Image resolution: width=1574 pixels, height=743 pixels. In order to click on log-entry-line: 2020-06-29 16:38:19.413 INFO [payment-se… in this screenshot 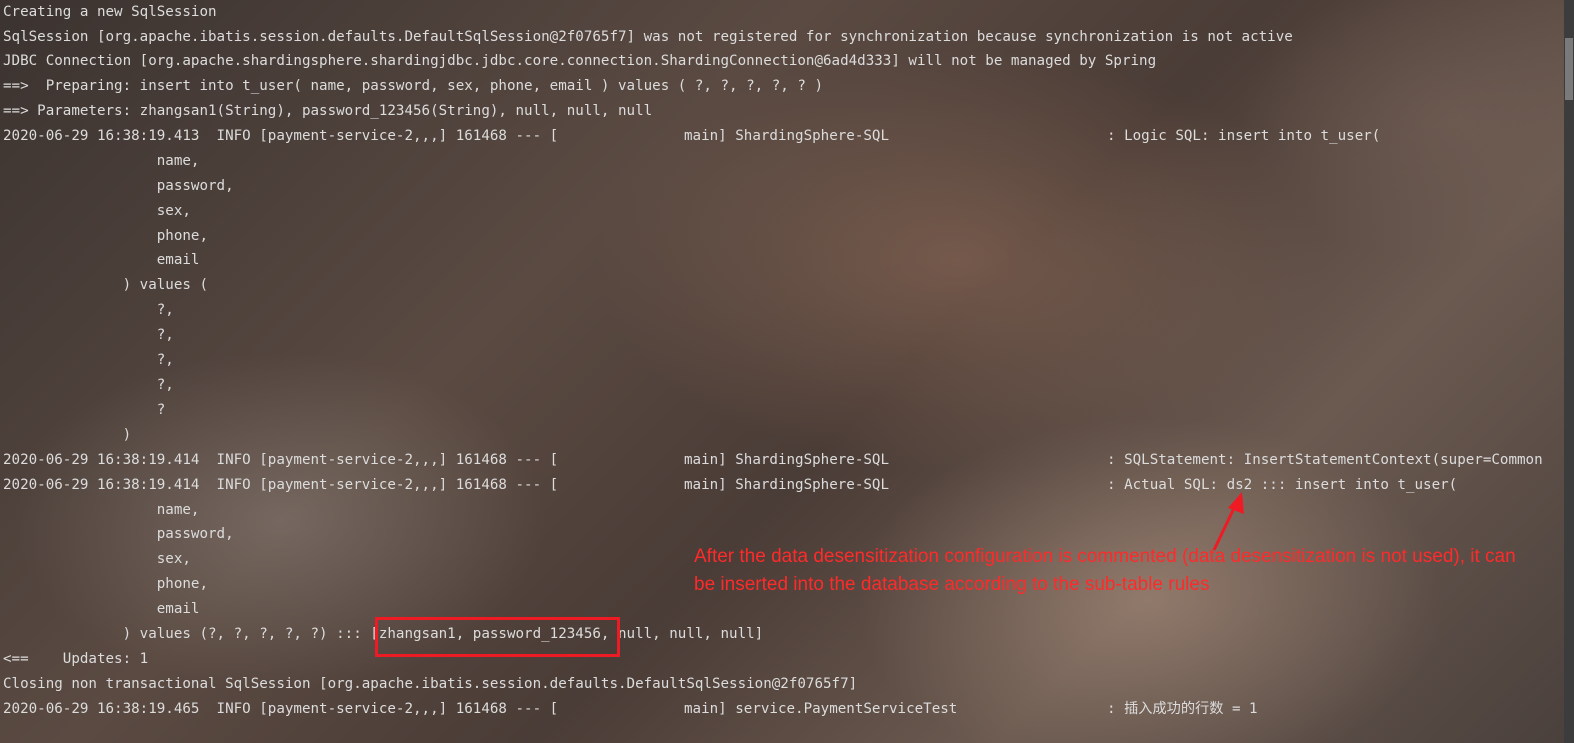, I will do `click(691, 136)`.